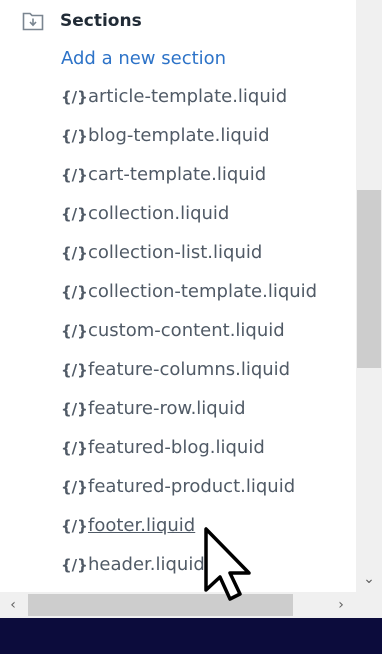 The width and height of the screenshot is (382, 654). What do you see at coordinates (143, 58) in the screenshot?
I see `add-section-link: Add a new section` at bounding box center [143, 58].